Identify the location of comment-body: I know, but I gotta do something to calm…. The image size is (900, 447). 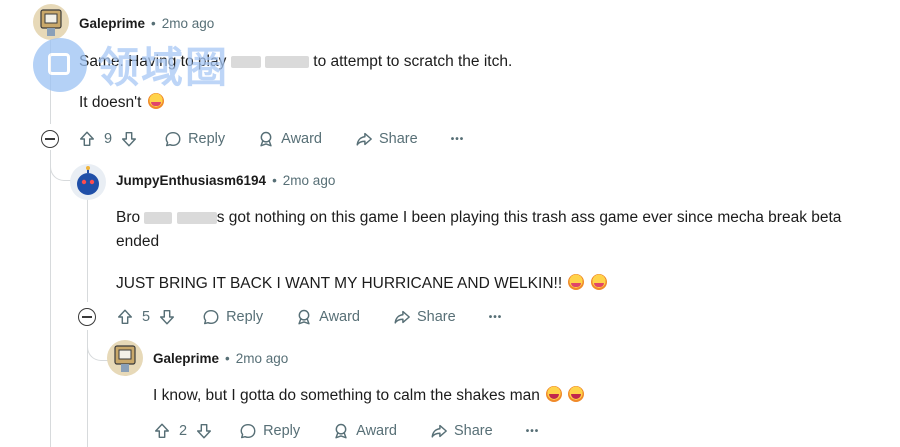
(503, 396).